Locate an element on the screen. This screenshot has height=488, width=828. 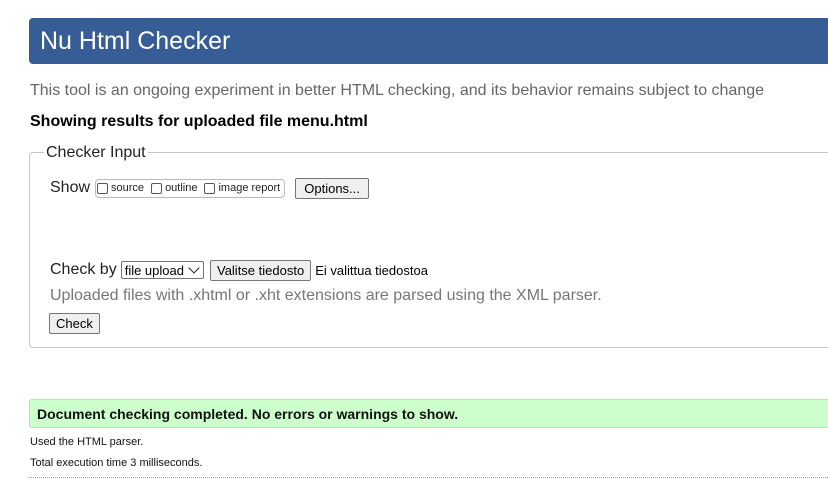
show-outline-option: outline is located at coordinates (174, 188).